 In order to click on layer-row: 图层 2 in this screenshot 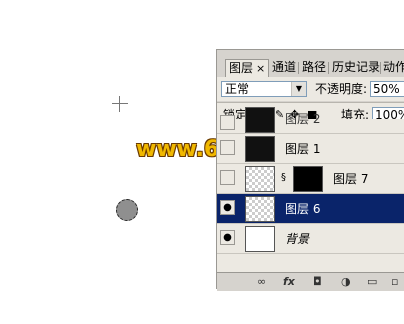, I will do `click(310, 120)`.